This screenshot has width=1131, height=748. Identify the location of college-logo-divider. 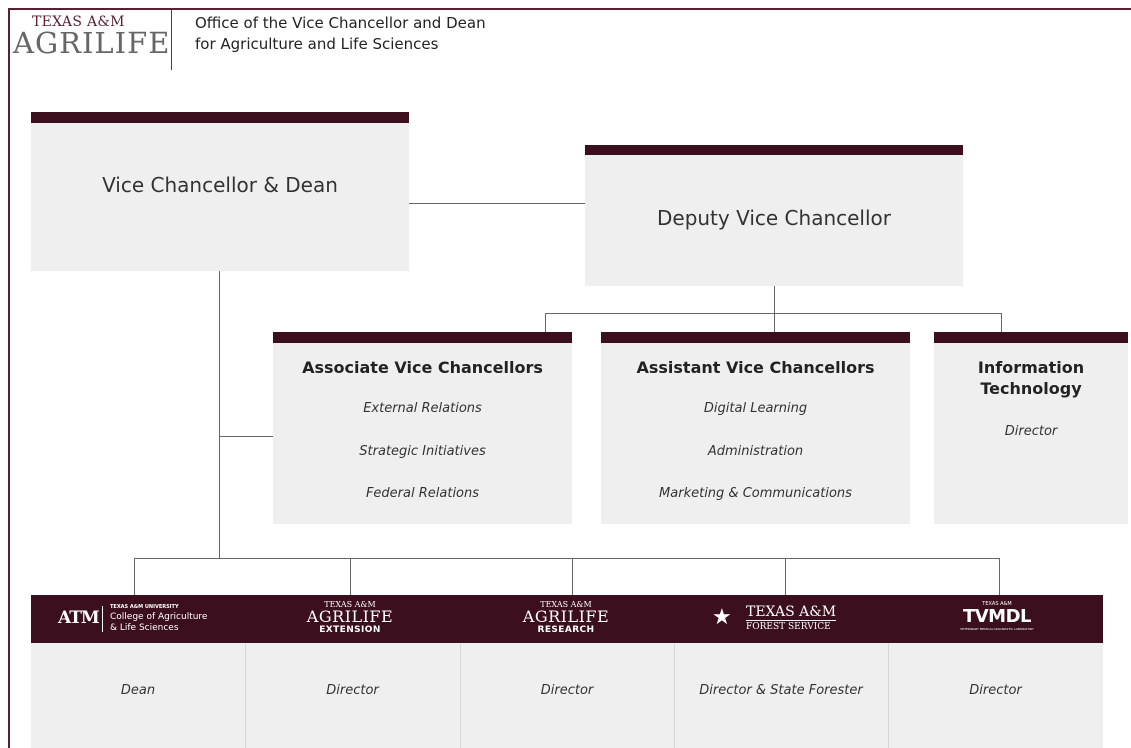
(102, 619).